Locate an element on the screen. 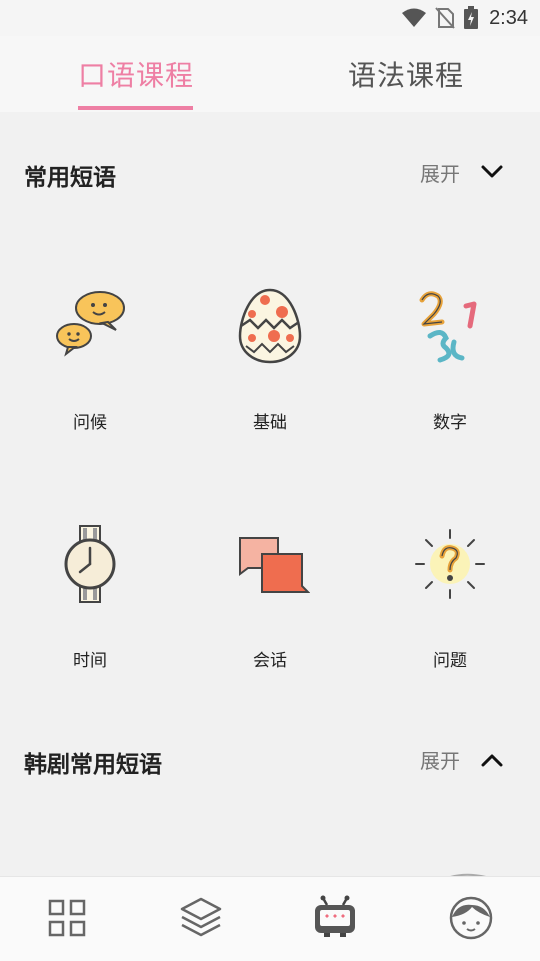  lesson-numbers: 数字 is located at coordinates (450, 386).